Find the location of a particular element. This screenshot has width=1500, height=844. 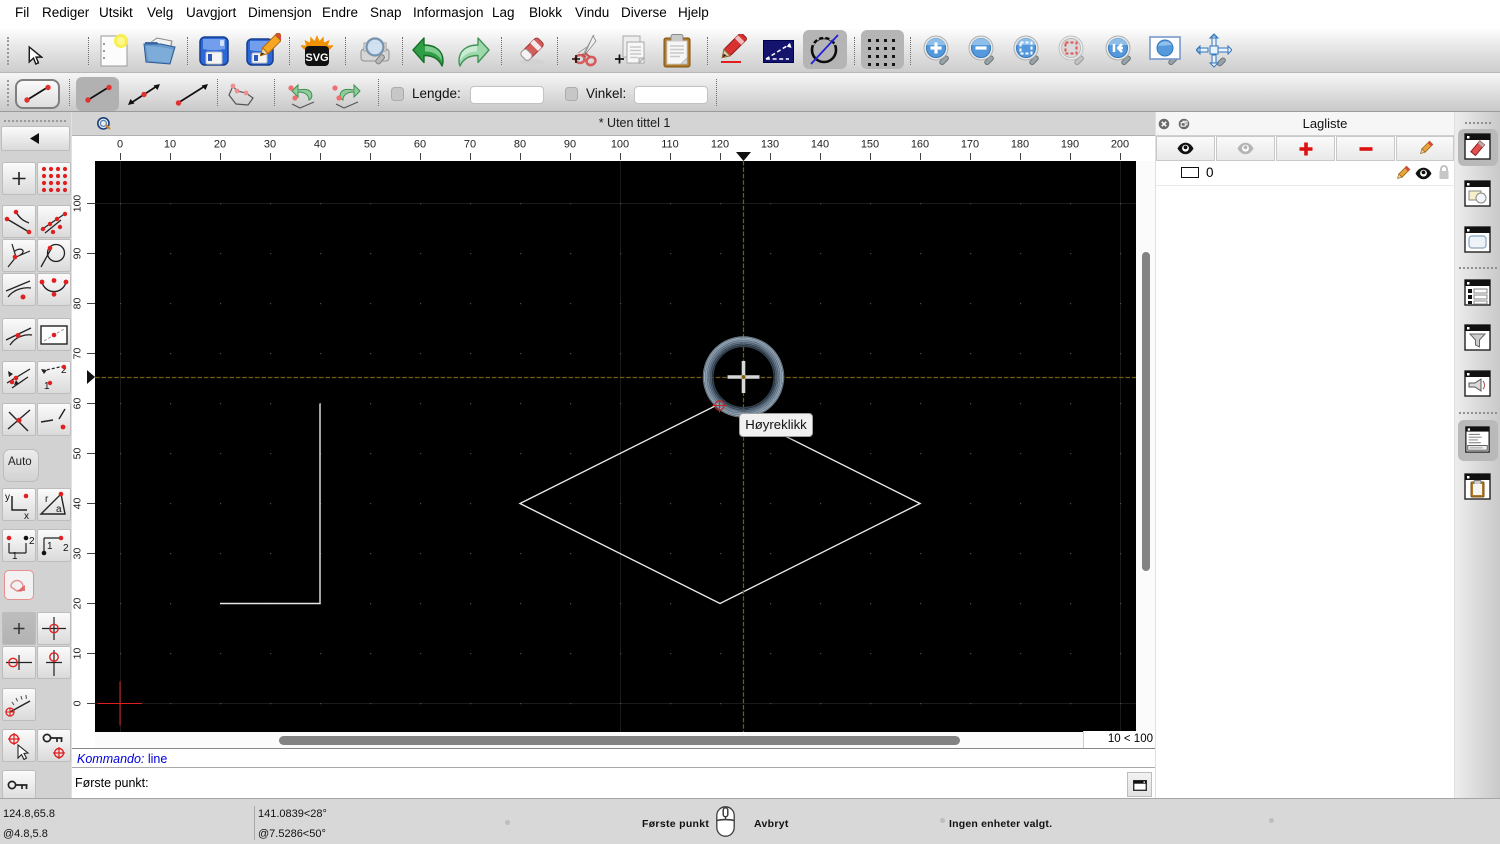

svg-text: x is located at coordinates (26, 516).